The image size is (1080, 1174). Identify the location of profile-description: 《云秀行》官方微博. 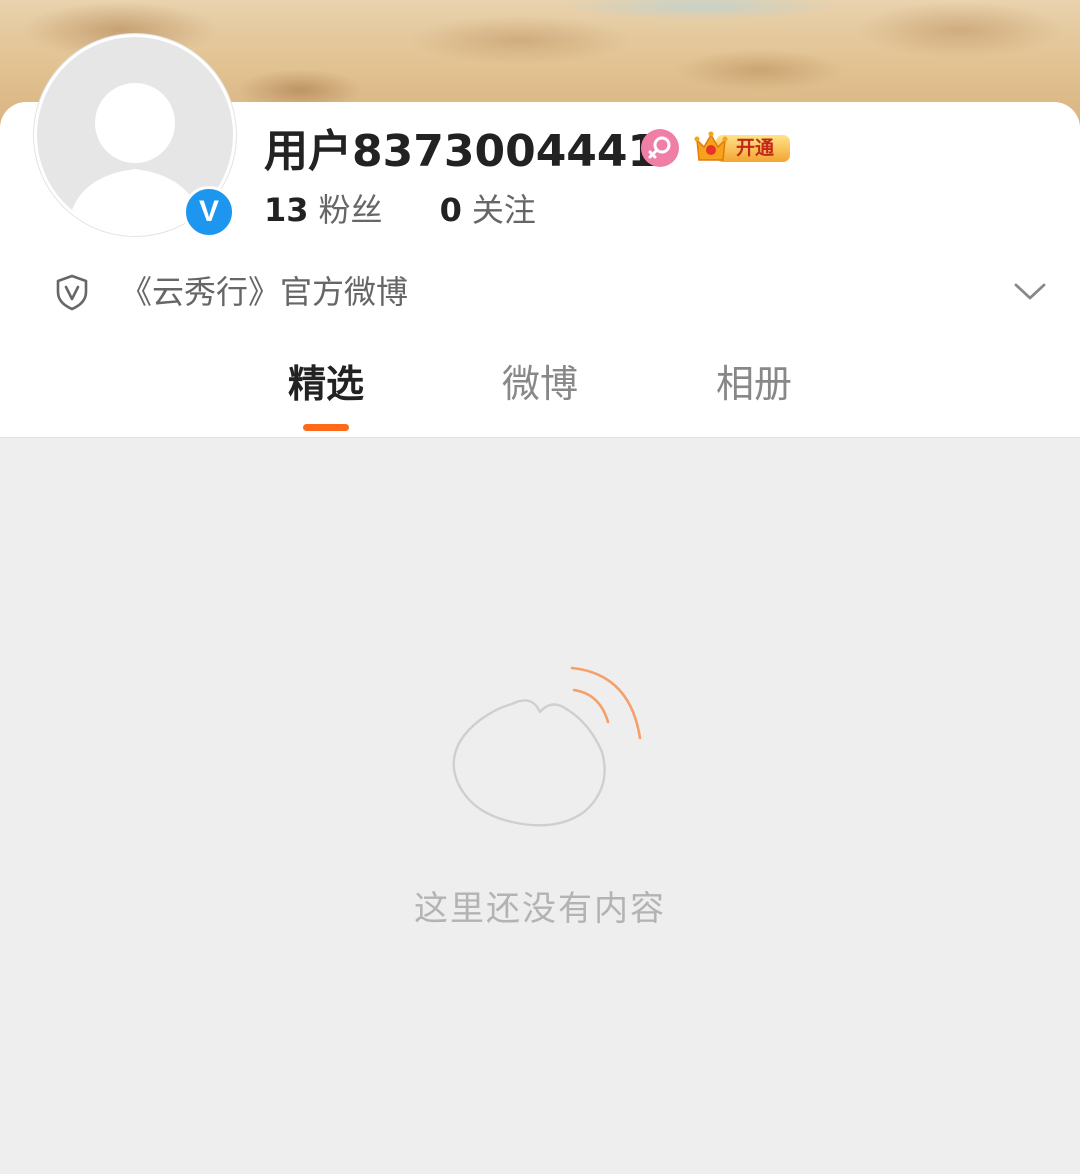
(264, 292).